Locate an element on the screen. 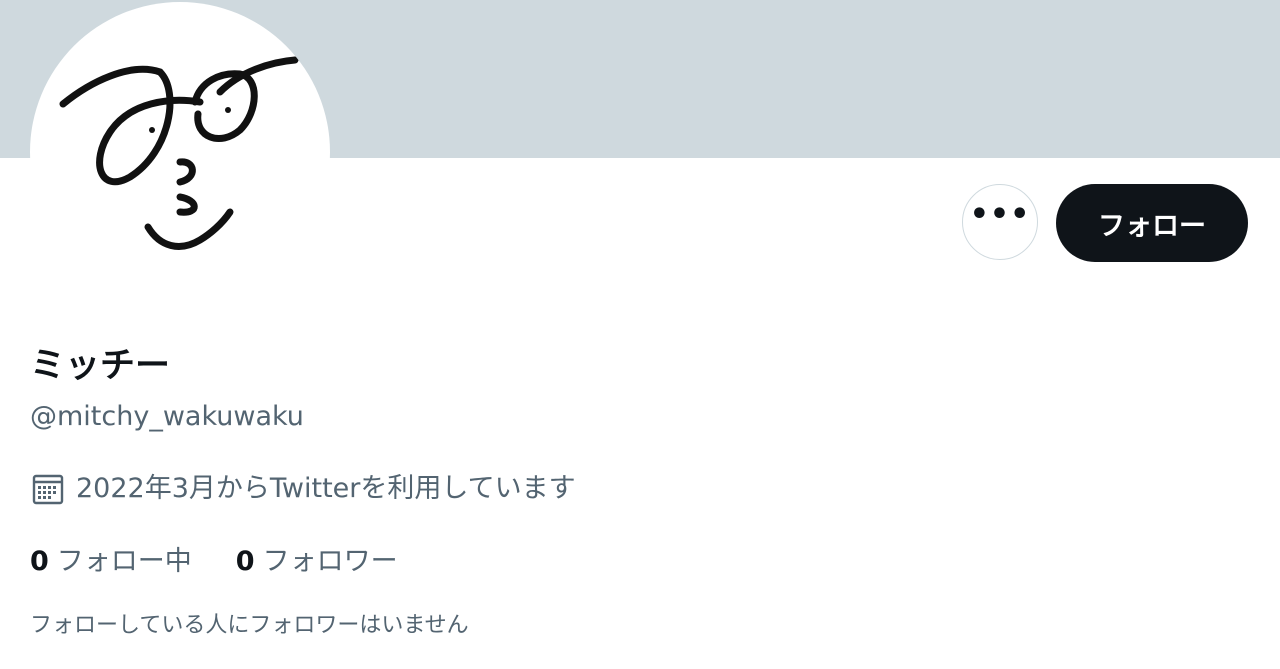 The height and width of the screenshot is (669, 1280). display-name: ミッチー is located at coordinates (100, 366).